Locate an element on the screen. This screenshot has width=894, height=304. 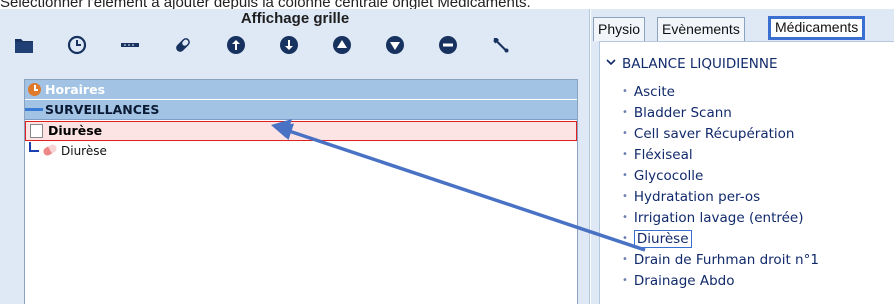
list-item: • Ascite is located at coordinates (648, 91).